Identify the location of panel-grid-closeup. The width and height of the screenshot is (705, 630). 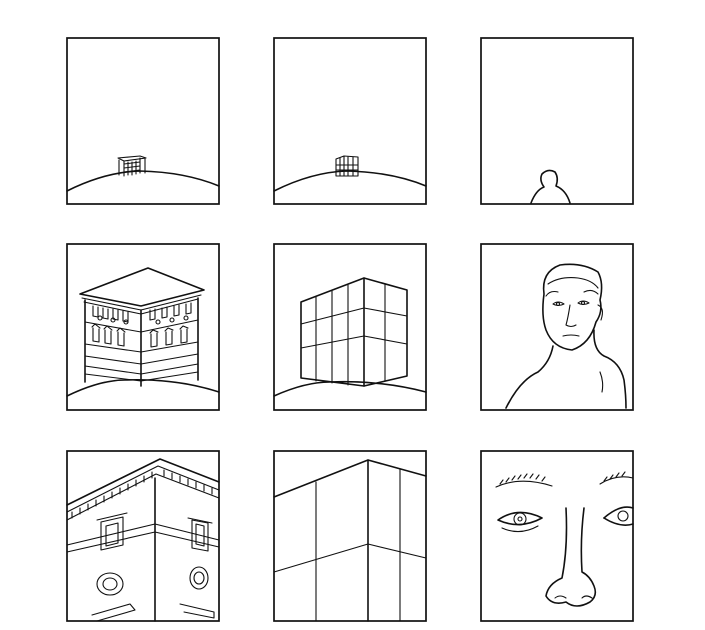
(350, 536).